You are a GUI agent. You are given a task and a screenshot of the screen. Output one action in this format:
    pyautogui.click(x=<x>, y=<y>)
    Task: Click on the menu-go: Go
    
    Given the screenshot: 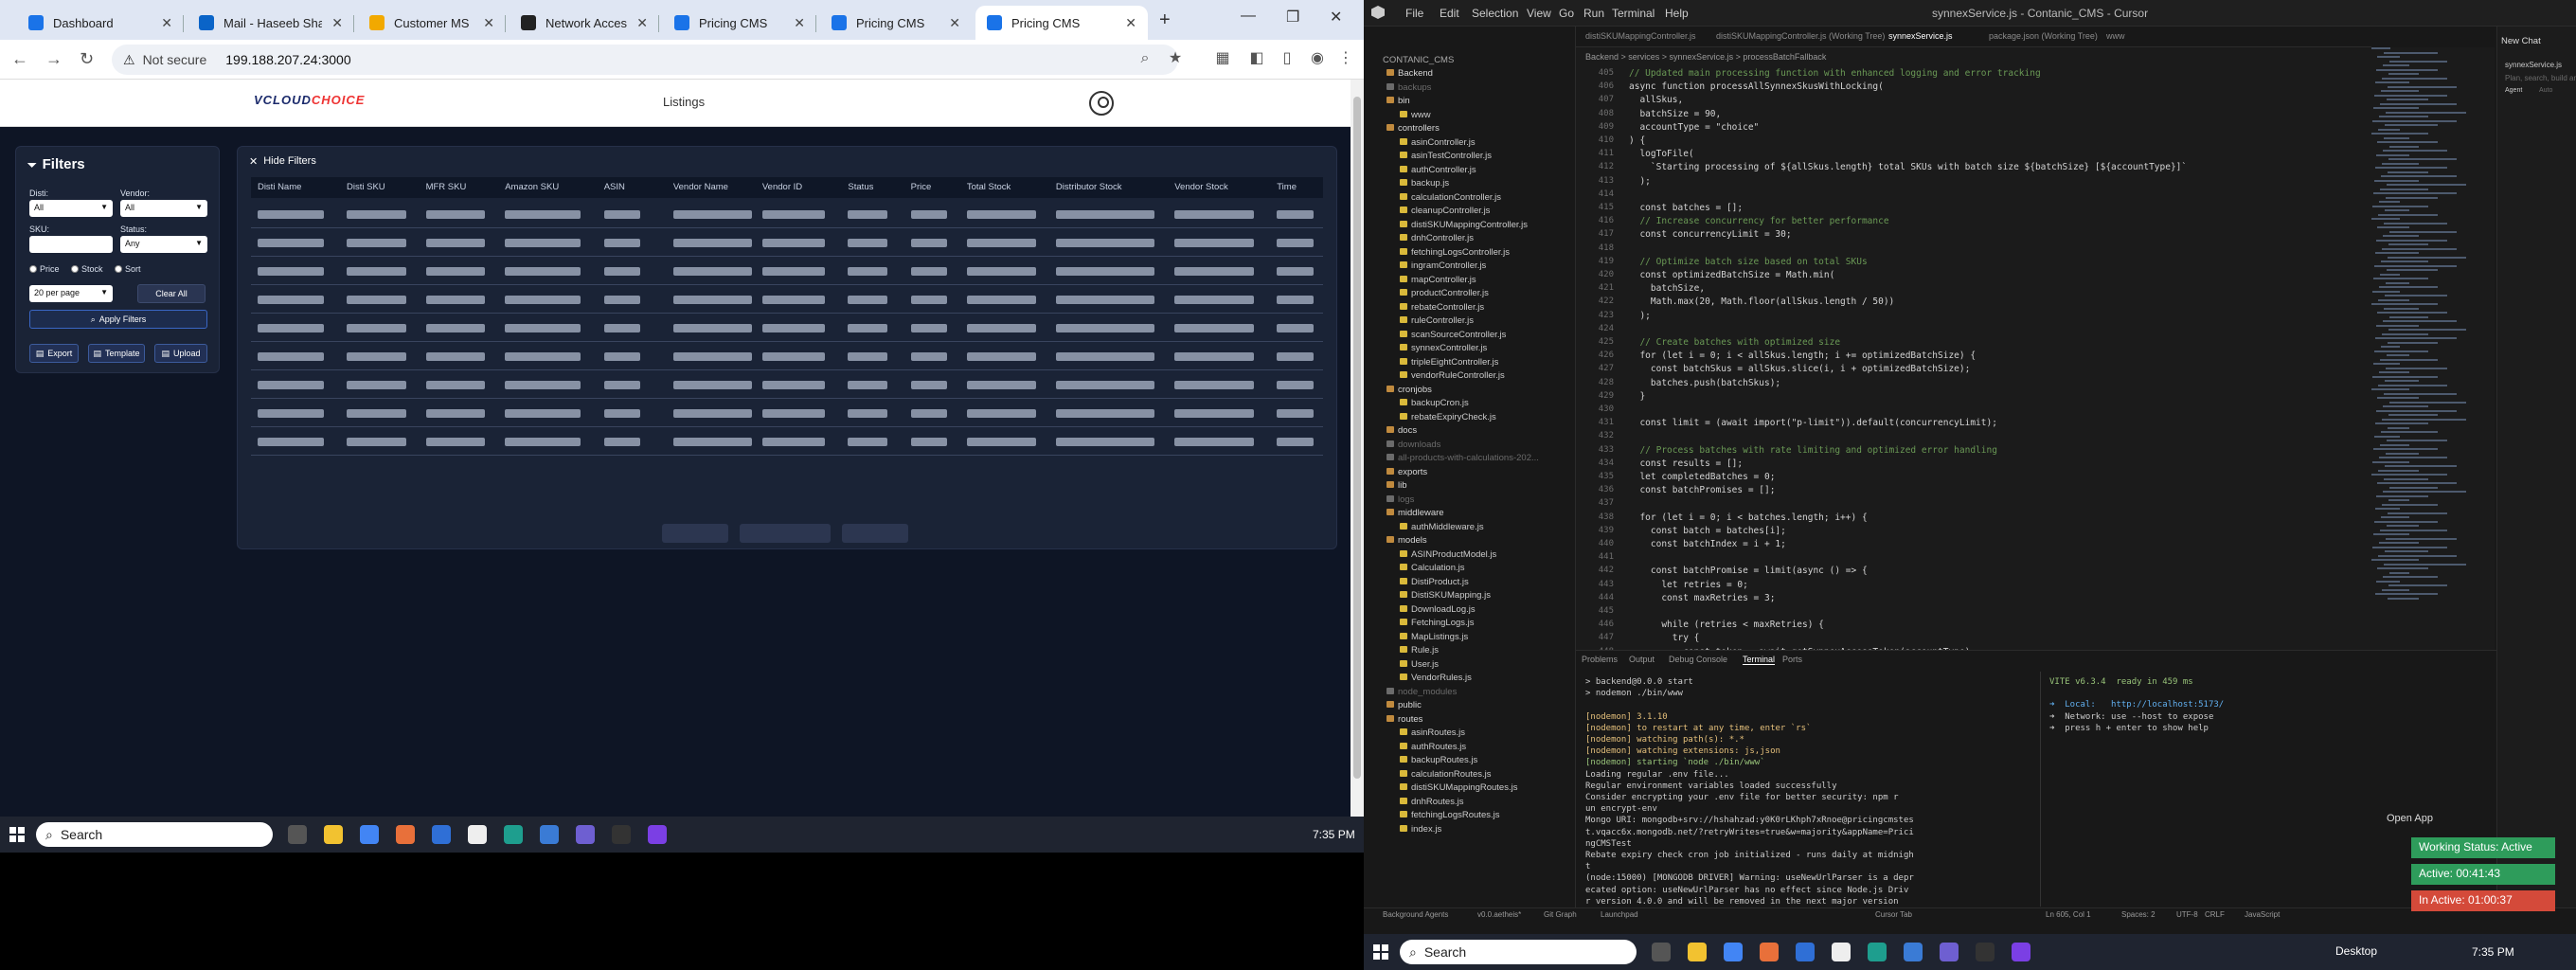 What is the action you would take?
    pyautogui.click(x=1566, y=13)
    